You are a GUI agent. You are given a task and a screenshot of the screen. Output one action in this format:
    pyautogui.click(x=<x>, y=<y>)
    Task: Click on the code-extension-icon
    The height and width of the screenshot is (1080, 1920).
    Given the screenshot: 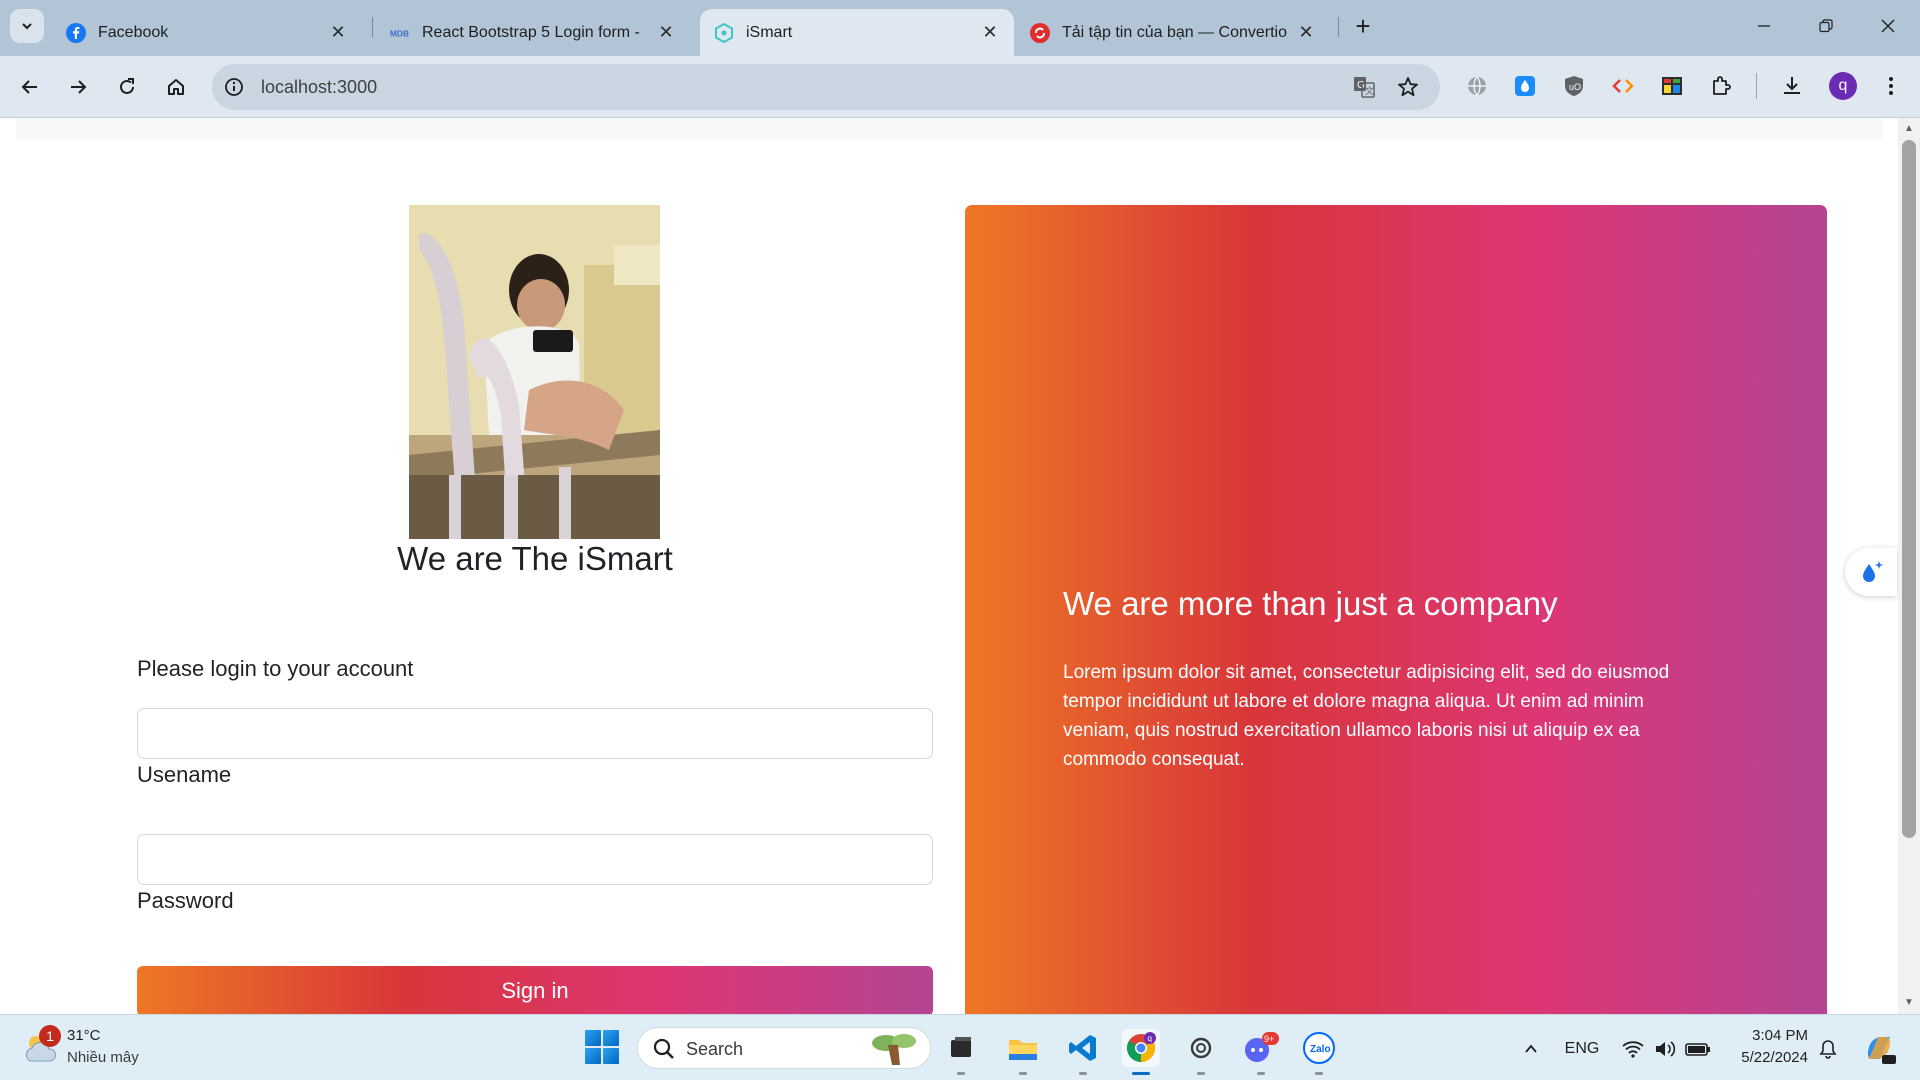 What is the action you would take?
    pyautogui.click(x=1623, y=86)
    